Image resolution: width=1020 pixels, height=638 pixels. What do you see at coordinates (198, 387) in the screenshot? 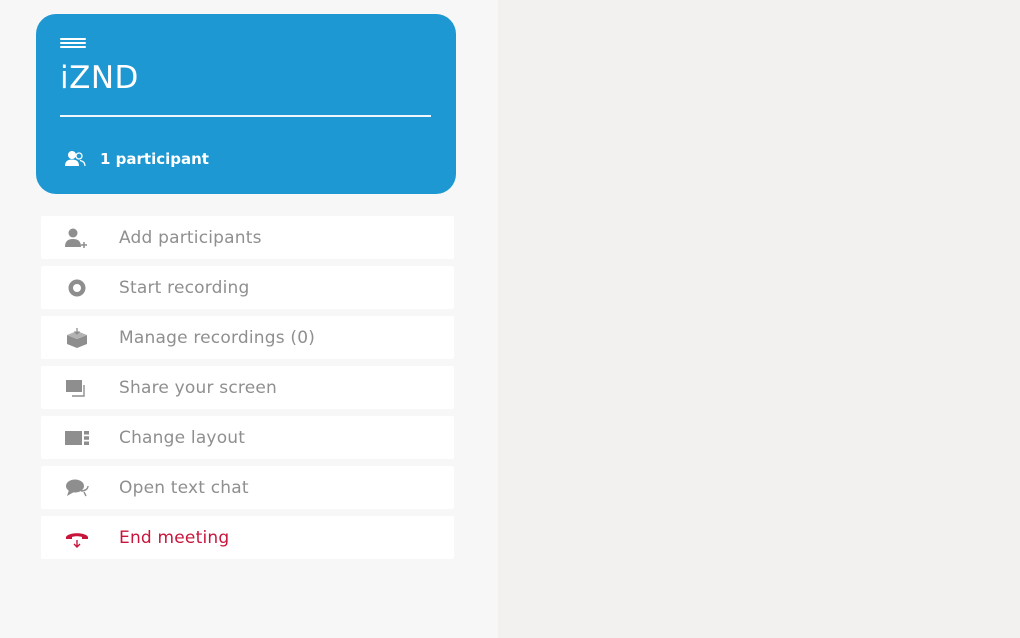
I see `share-screen-label: Share your screen` at bounding box center [198, 387].